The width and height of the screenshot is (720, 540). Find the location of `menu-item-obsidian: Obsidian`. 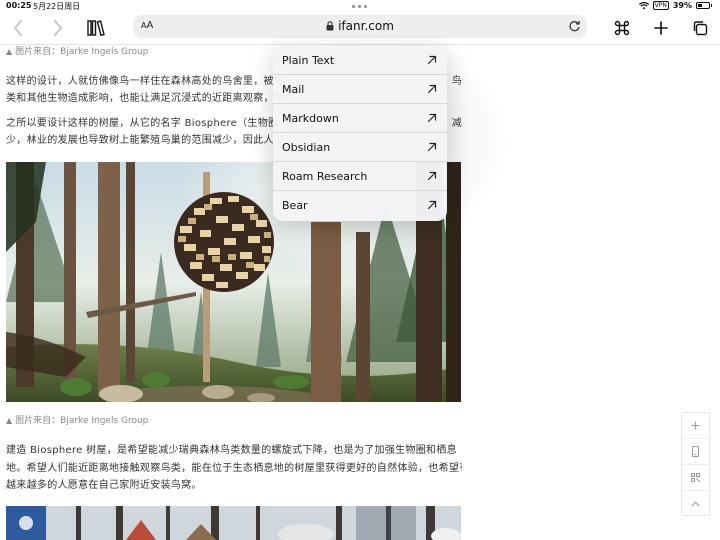

menu-item-obsidian: Obsidian is located at coordinates (360, 147).